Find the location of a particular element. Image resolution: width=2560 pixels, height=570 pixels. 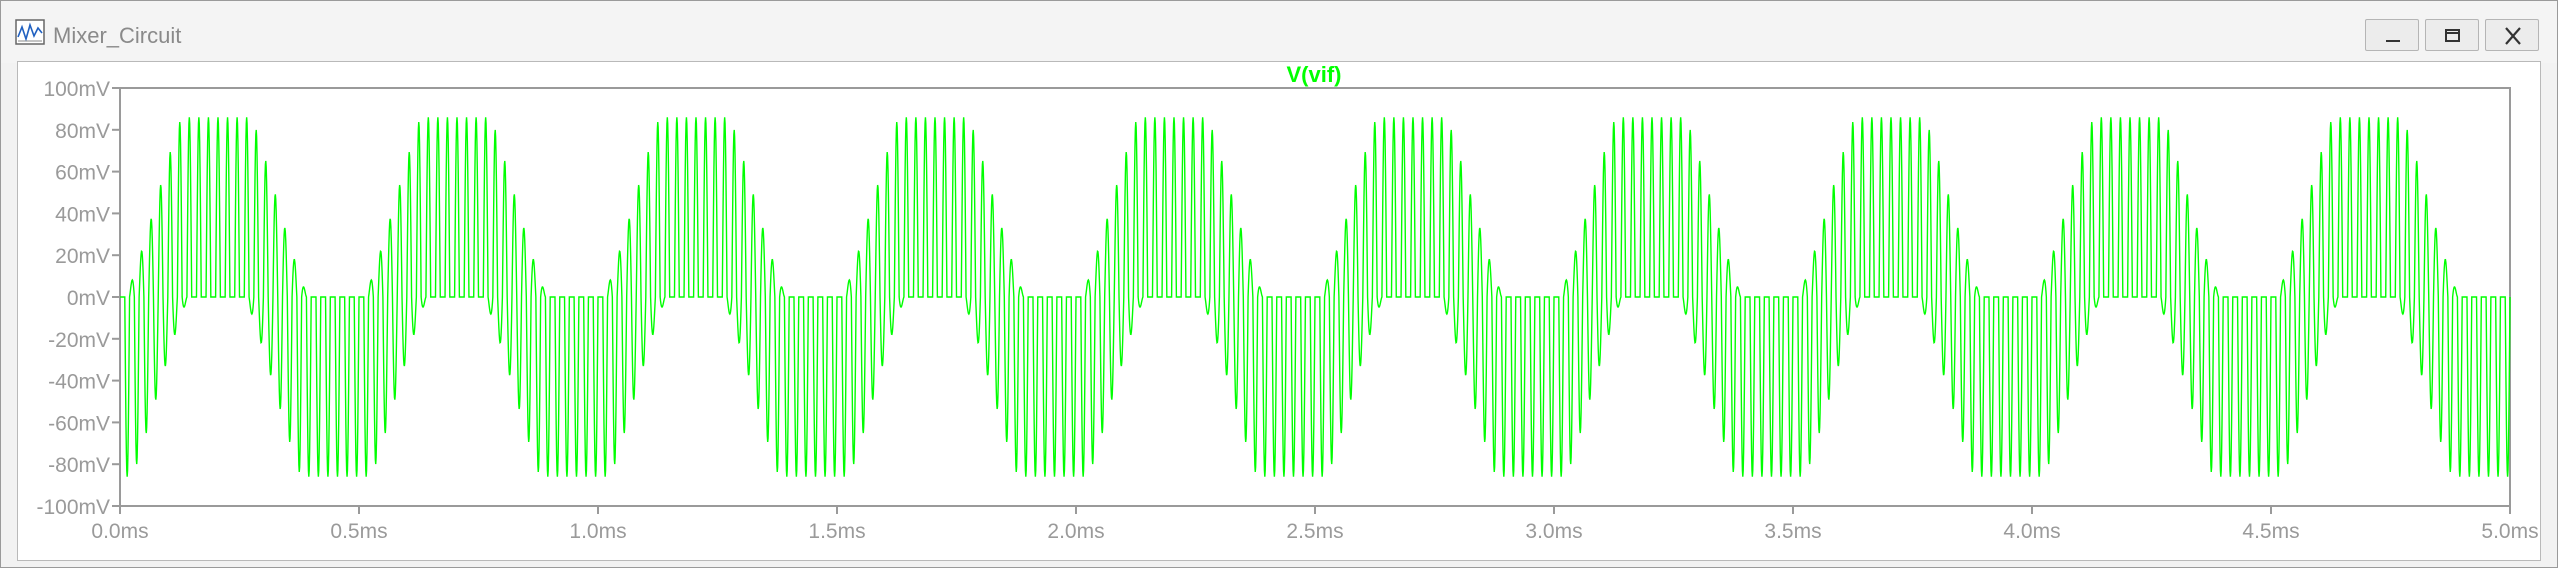

y-tick-label: 60mV is located at coordinates (82, 173).